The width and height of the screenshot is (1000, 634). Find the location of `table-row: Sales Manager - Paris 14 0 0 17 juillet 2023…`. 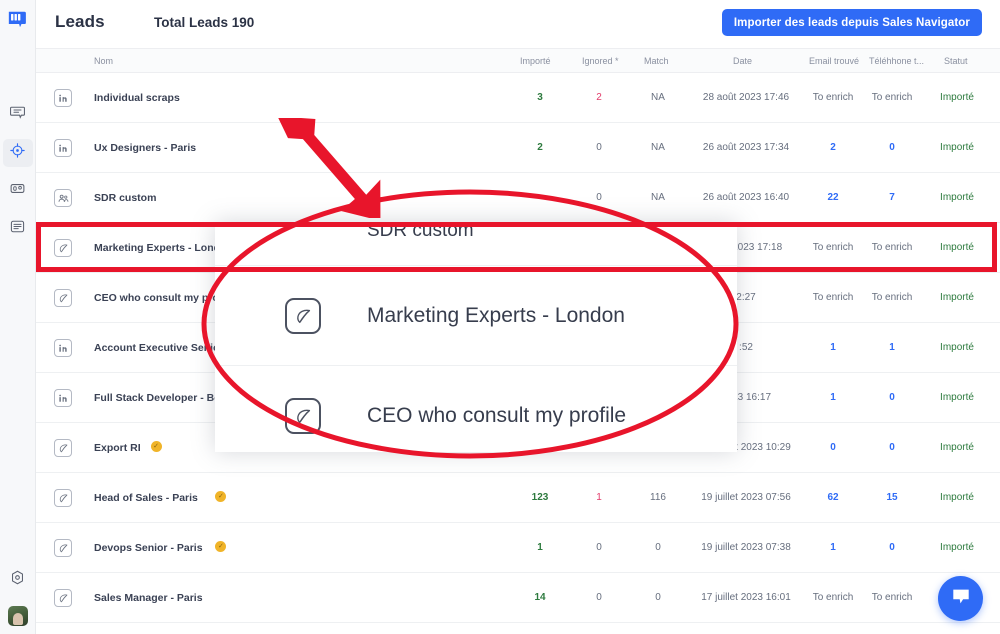

table-row: Sales Manager - Paris 14 0 0 17 juillet 2023… is located at coordinates (518, 598).